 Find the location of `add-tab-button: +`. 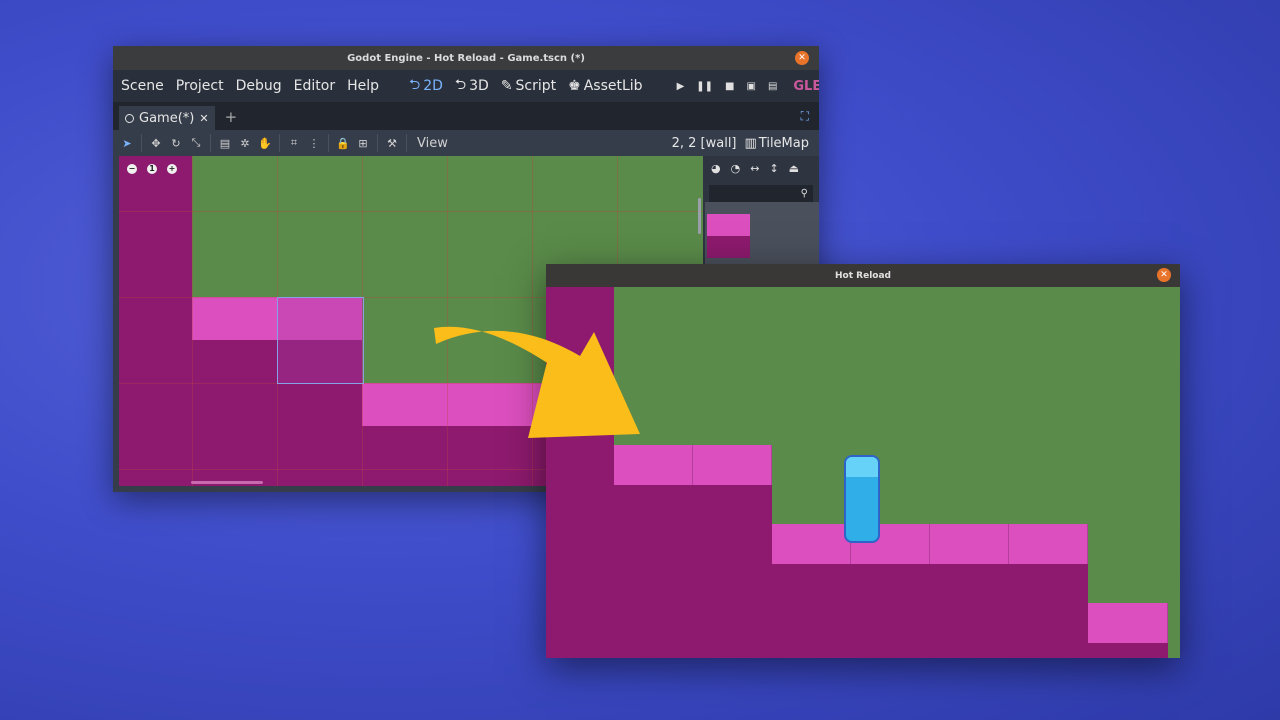

add-tab-button: + is located at coordinates (231, 117).